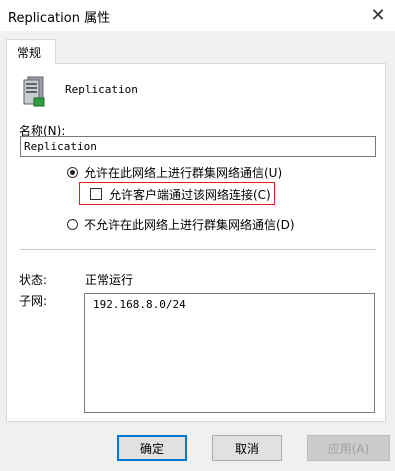  What do you see at coordinates (59, 18) in the screenshot?
I see `window-title: Replication 属性` at bounding box center [59, 18].